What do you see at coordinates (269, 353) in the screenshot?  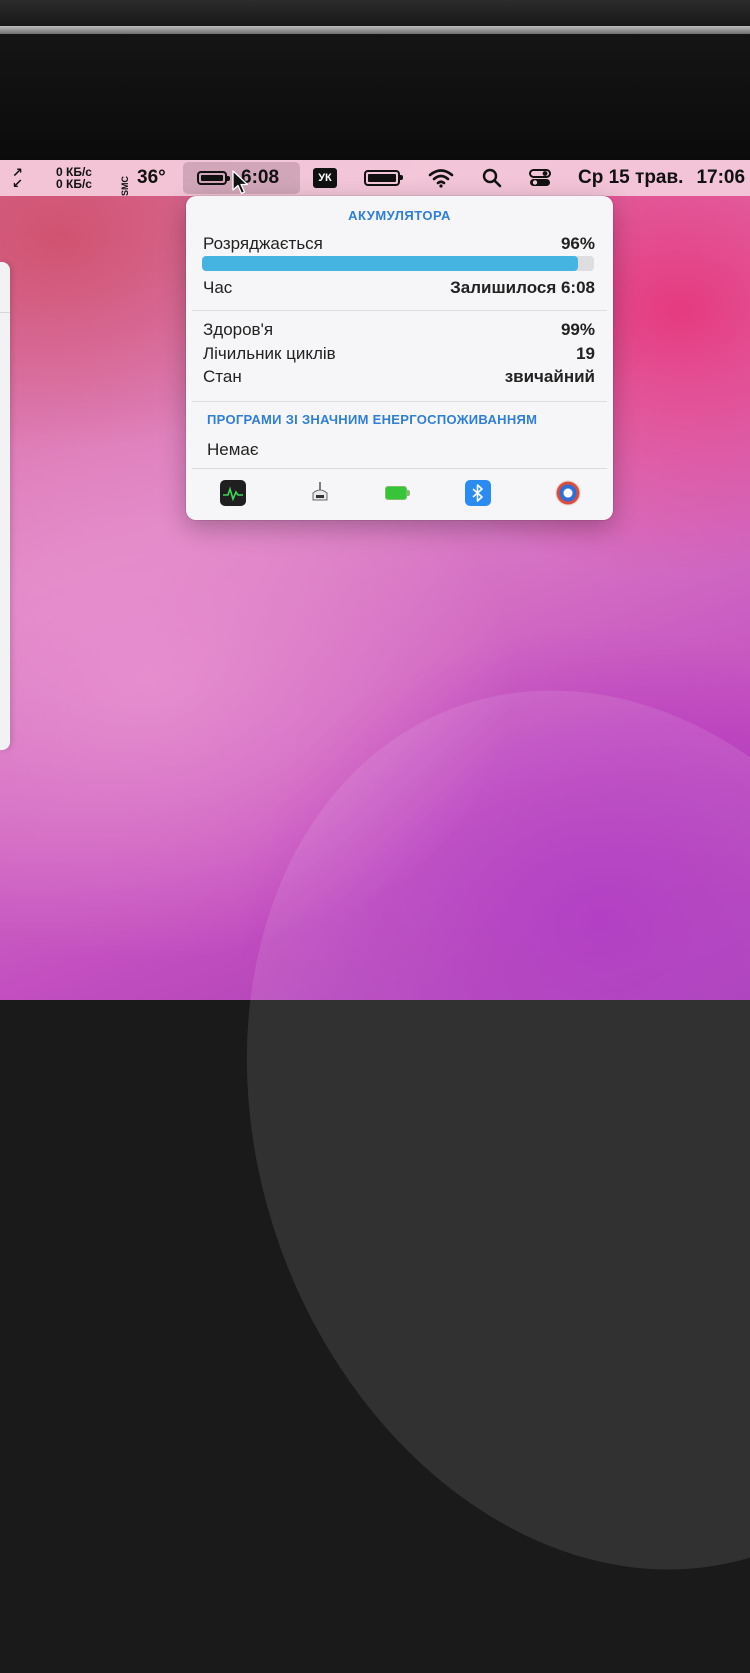 I see `cycle-count-label: Лічильник циклів` at bounding box center [269, 353].